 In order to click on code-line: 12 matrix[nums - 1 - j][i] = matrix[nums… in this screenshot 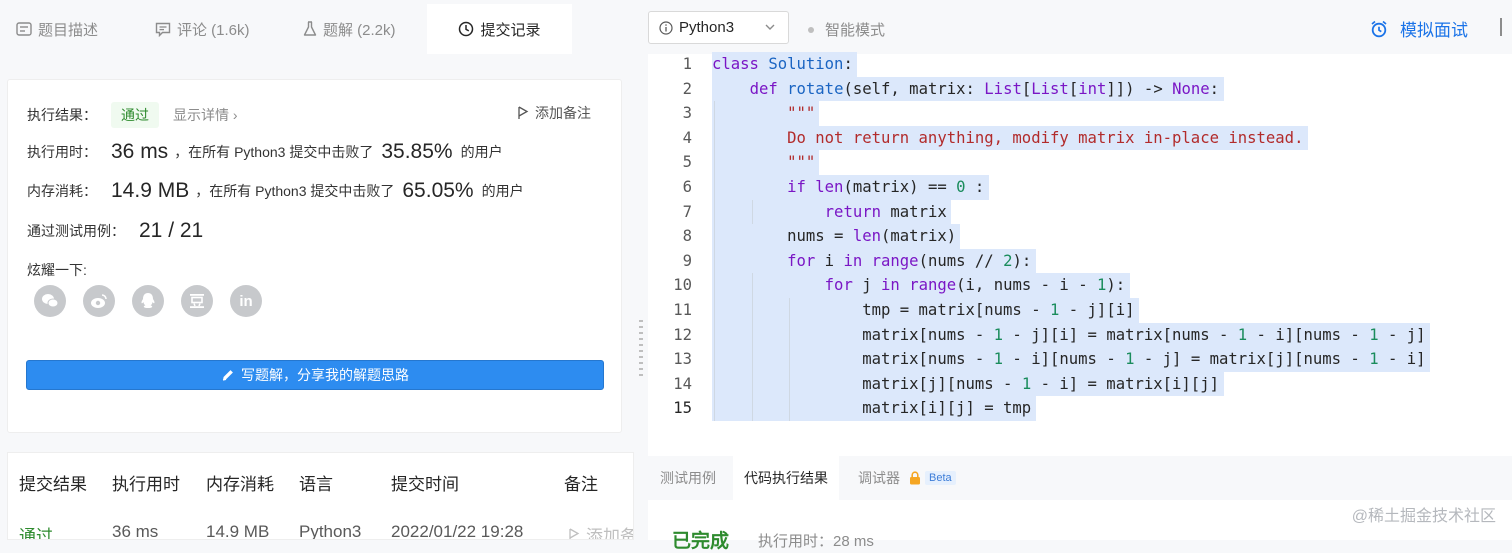, I will do `click(1080, 335)`.